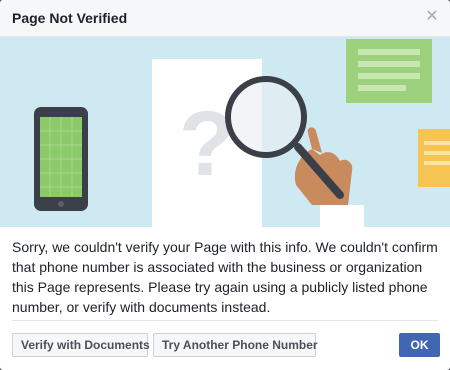 This screenshot has width=450, height=370. I want to click on dialog-header: Page Not Verified ✕, so click(225, 18).